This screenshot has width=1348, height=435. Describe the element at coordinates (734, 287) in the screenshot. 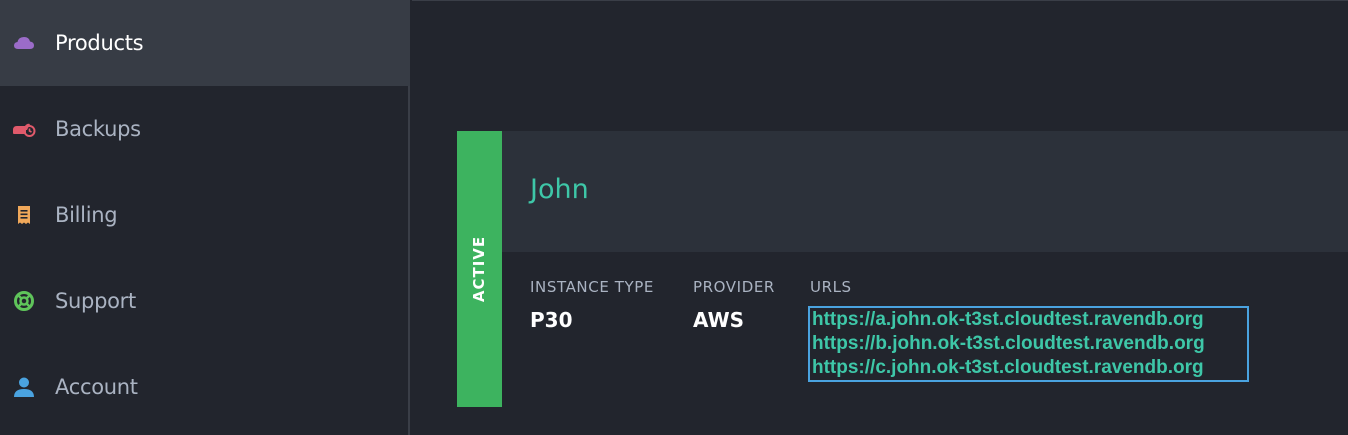

I see `provider-label: PROVIDER` at that location.